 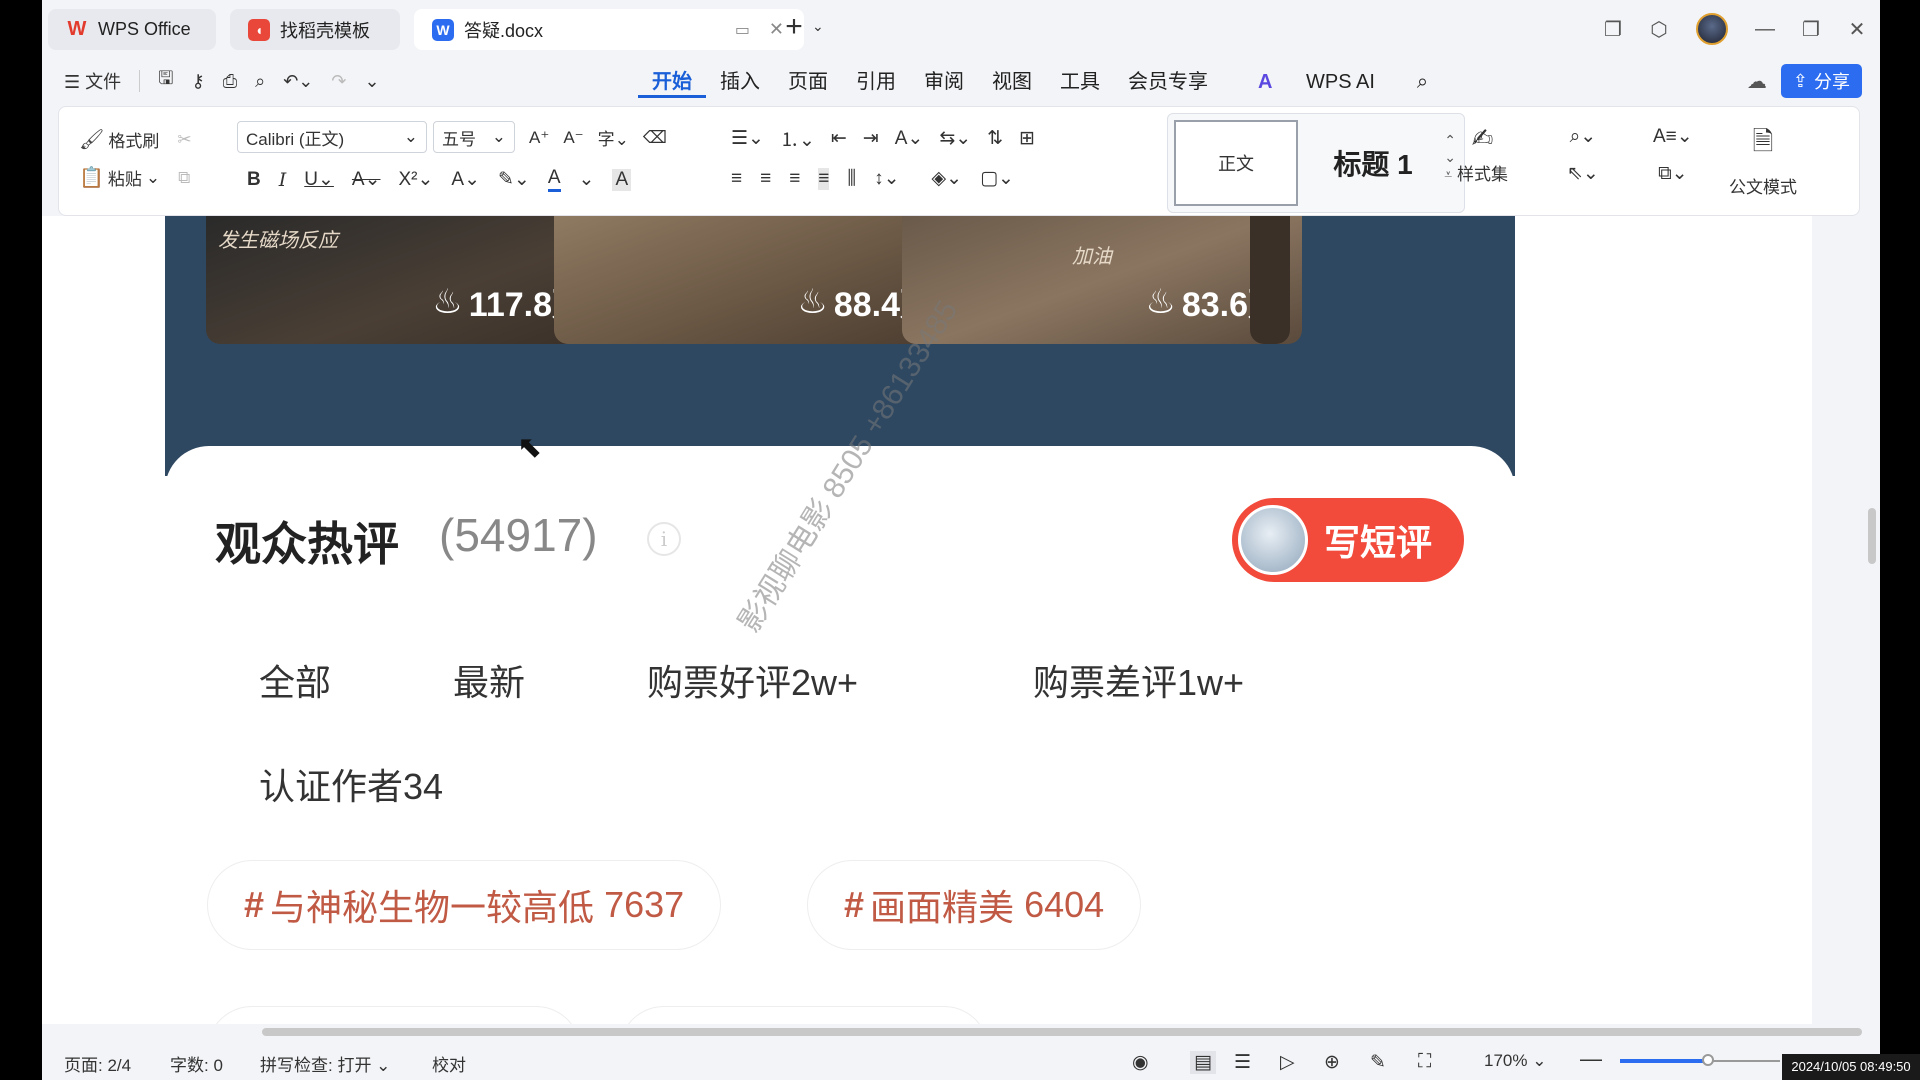 What do you see at coordinates (465, 179) in the screenshot?
I see `text-effect-icon: A⌄` at bounding box center [465, 179].